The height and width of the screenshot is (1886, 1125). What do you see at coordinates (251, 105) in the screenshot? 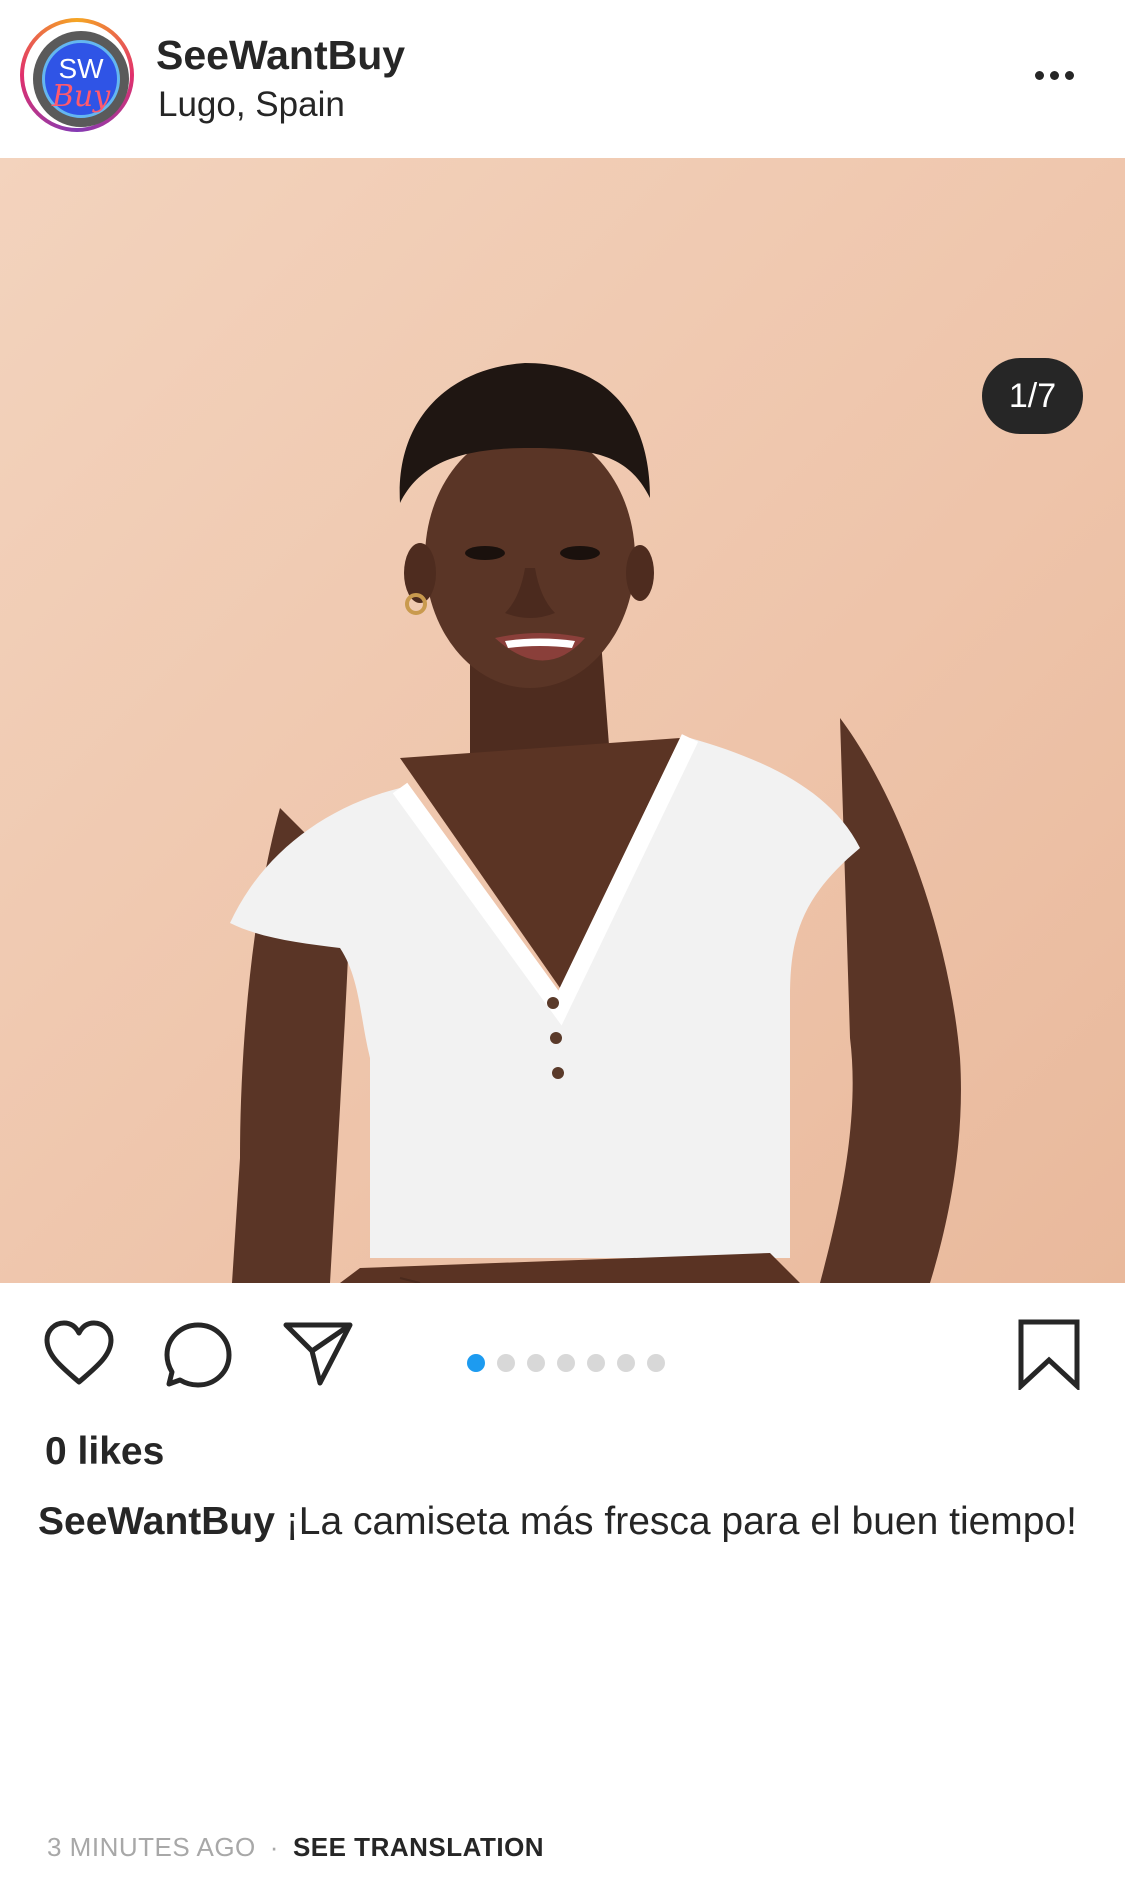
I see `post-location: Lugo, Spain` at bounding box center [251, 105].